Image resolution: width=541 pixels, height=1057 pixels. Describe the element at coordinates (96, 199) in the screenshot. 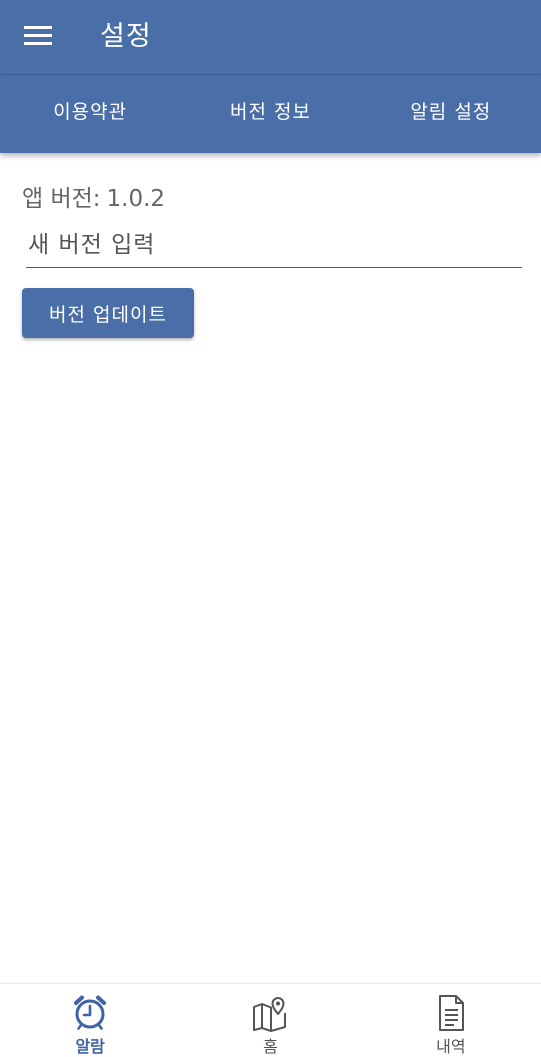

I see `app-version-colon: :` at that location.